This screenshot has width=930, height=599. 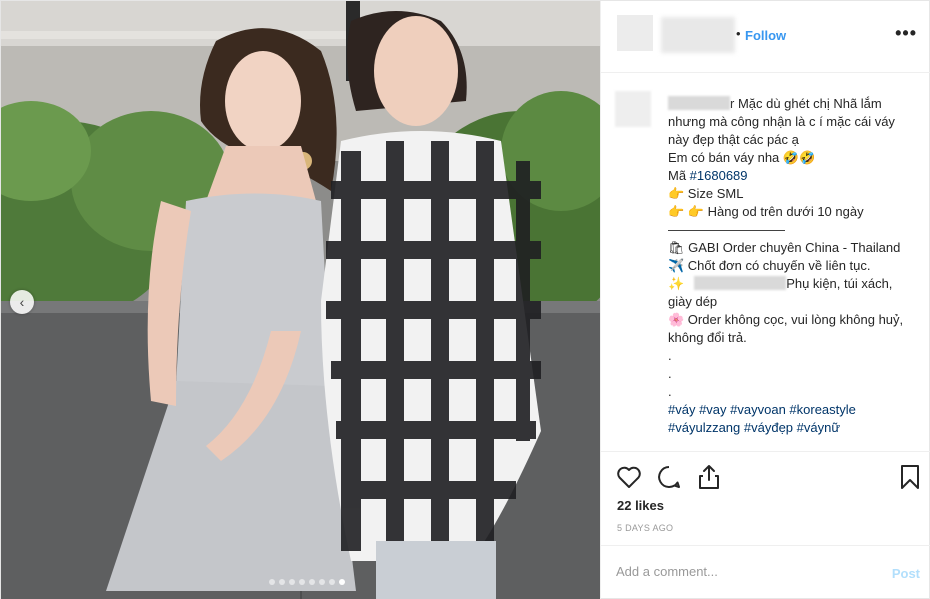 What do you see at coordinates (633, 109) in the screenshot?
I see `caption-avatar` at bounding box center [633, 109].